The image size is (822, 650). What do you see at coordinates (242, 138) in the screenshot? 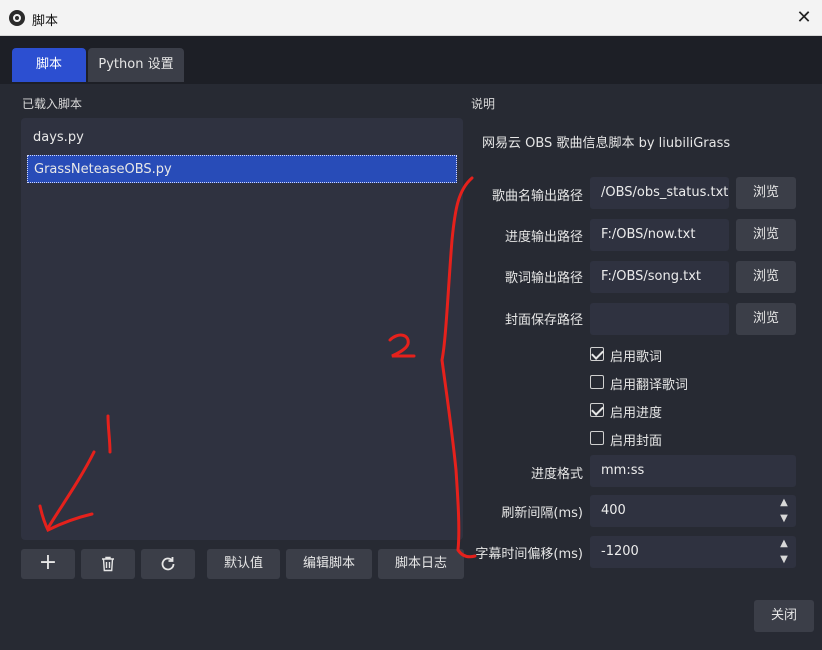
I see `list-item-days: days.py` at bounding box center [242, 138].